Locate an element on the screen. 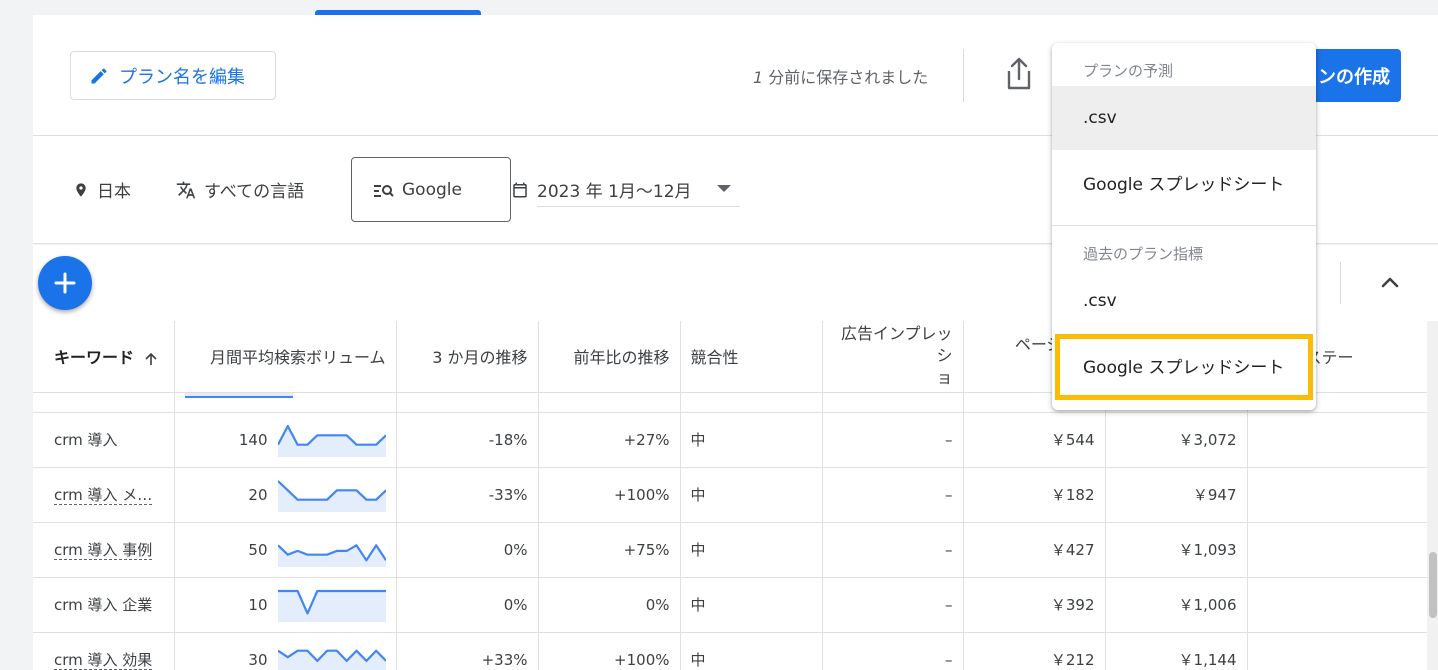 Image resolution: width=1438 pixels, height=670 pixels. volume-cell: 30 is located at coordinates (285, 651).